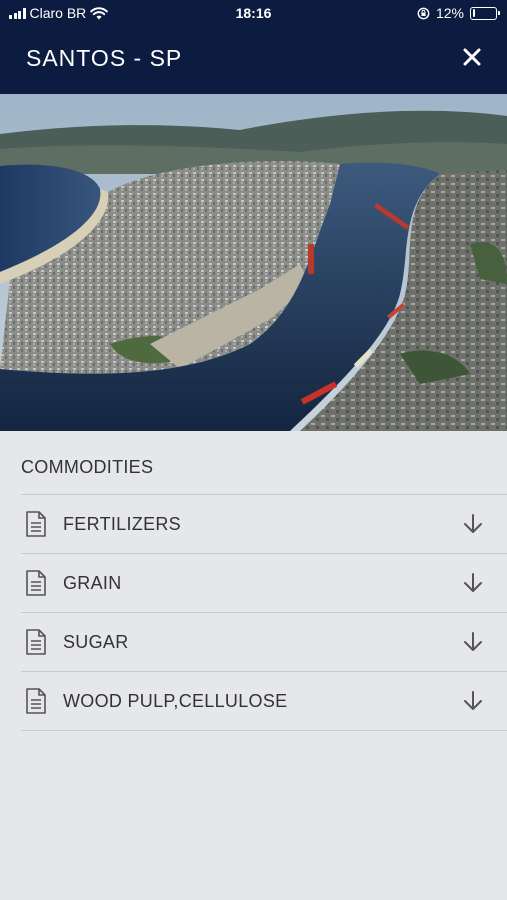 Image resolution: width=507 pixels, height=900 pixels. I want to click on battery-icon, so click(485, 13).